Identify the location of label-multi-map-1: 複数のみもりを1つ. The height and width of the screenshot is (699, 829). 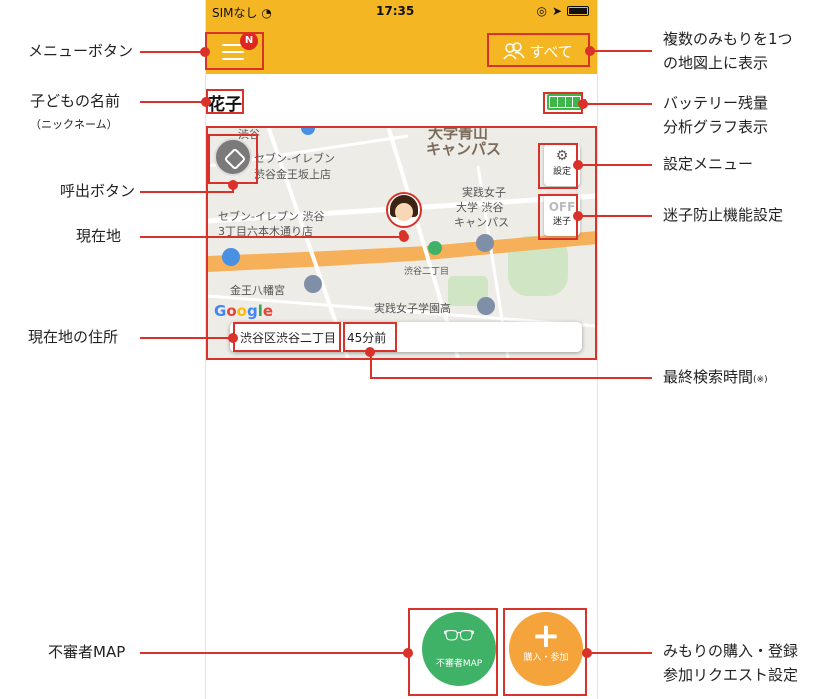
(728, 39).